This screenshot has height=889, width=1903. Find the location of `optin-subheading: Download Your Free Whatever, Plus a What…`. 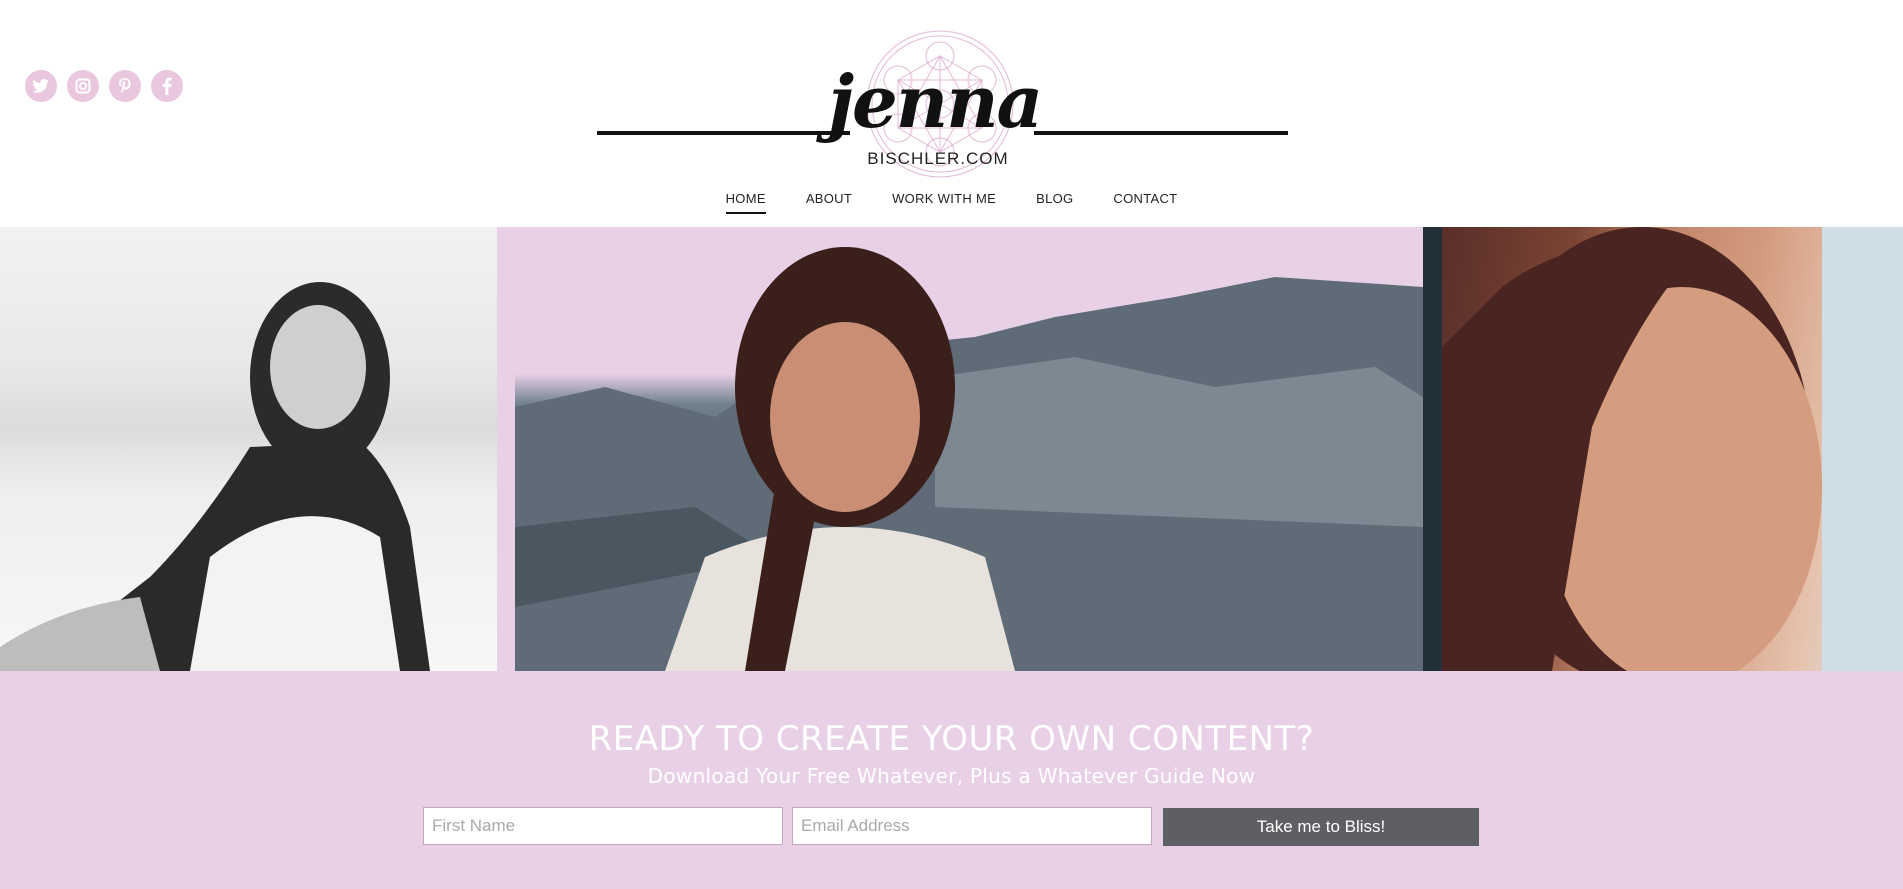

optin-subheading: Download Your Free Whatever, Plus a What… is located at coordinates (951, 776).